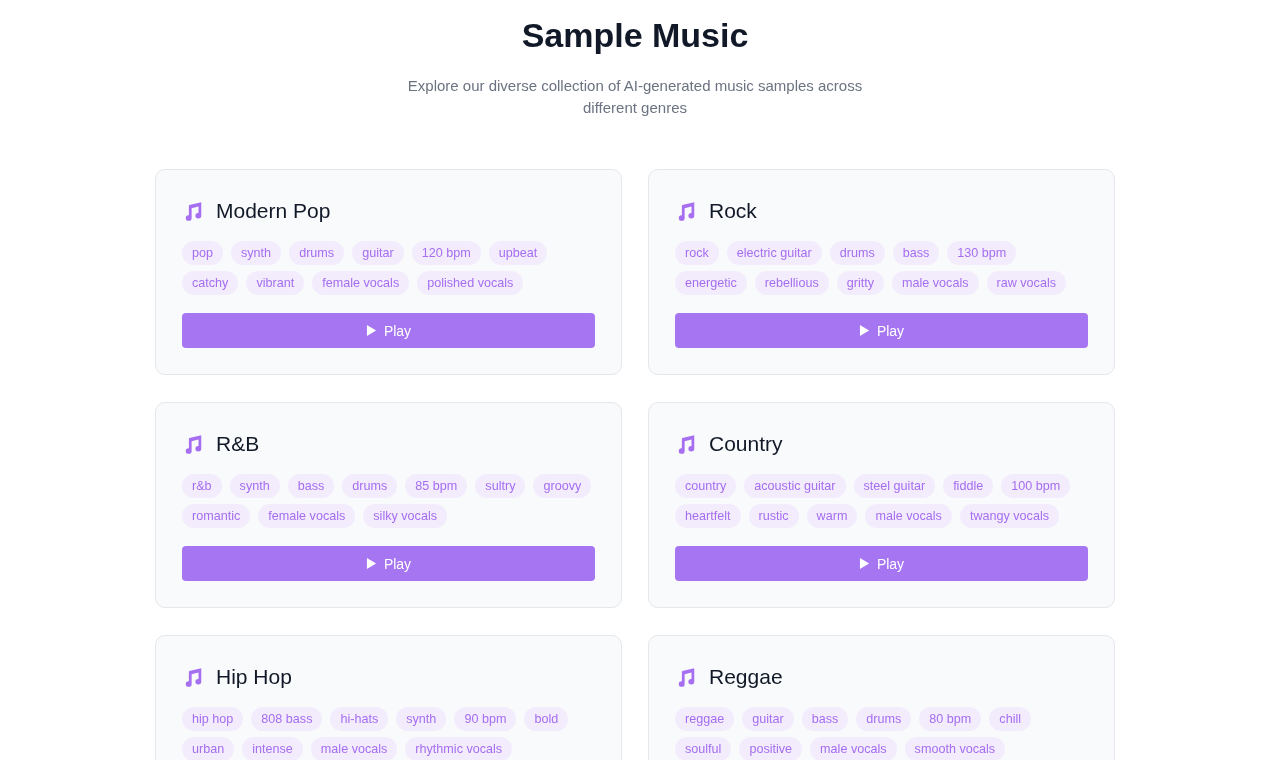 Image resolution: width=1270 pixels, height=760 pixels. What do you see at coordinates (795, 486) in the screenshot?
I see `genre-tag: acoustic guitar` at bounding box center [795, 486].